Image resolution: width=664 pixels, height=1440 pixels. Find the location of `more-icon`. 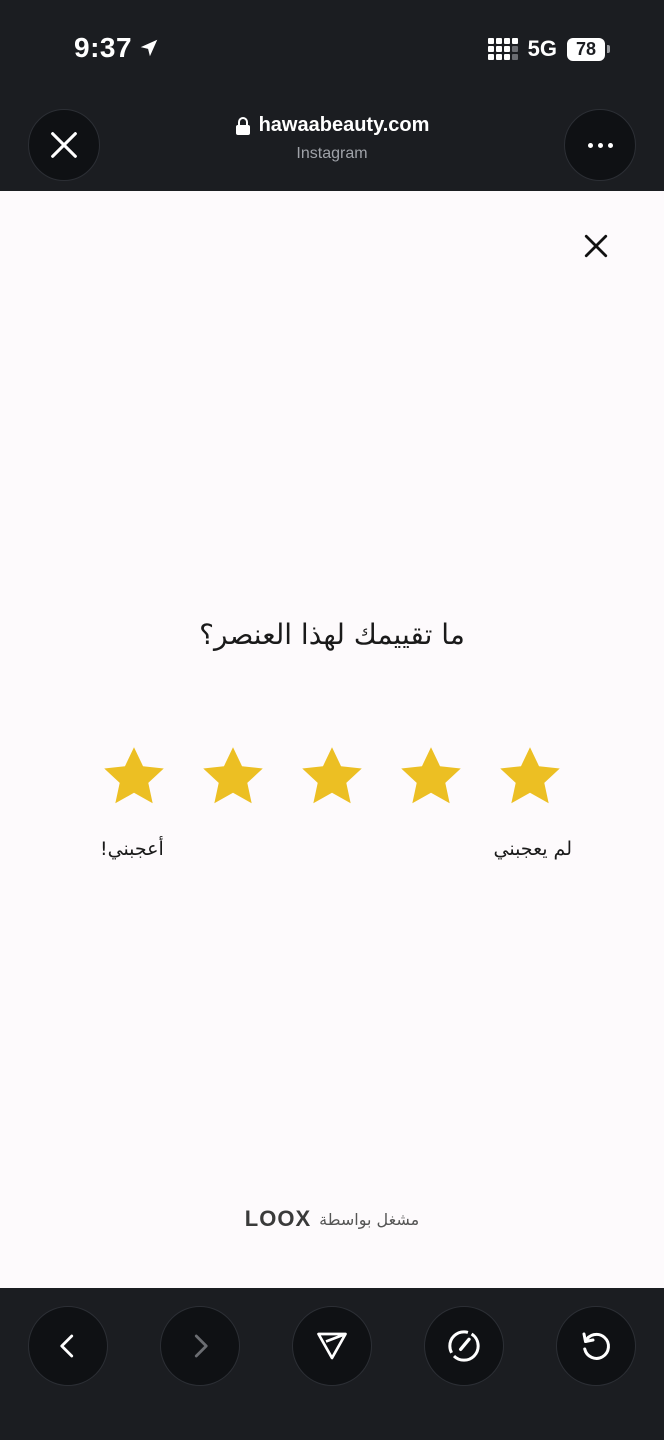

more-icon is located at coordinates (600, 145).